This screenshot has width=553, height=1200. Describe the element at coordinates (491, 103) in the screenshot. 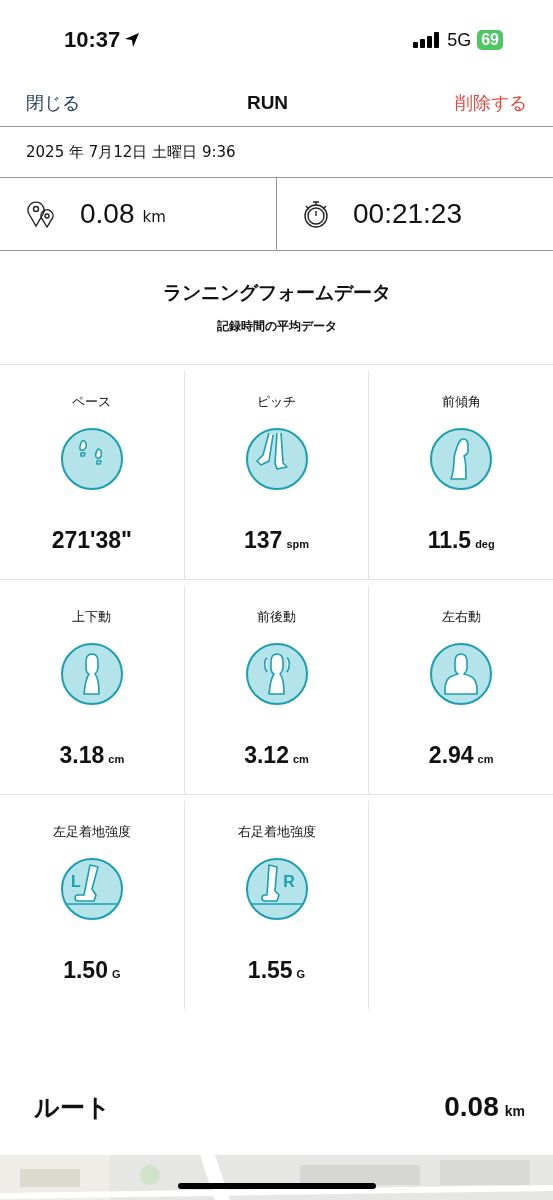

I see `delete-button: 削除する` at that location.